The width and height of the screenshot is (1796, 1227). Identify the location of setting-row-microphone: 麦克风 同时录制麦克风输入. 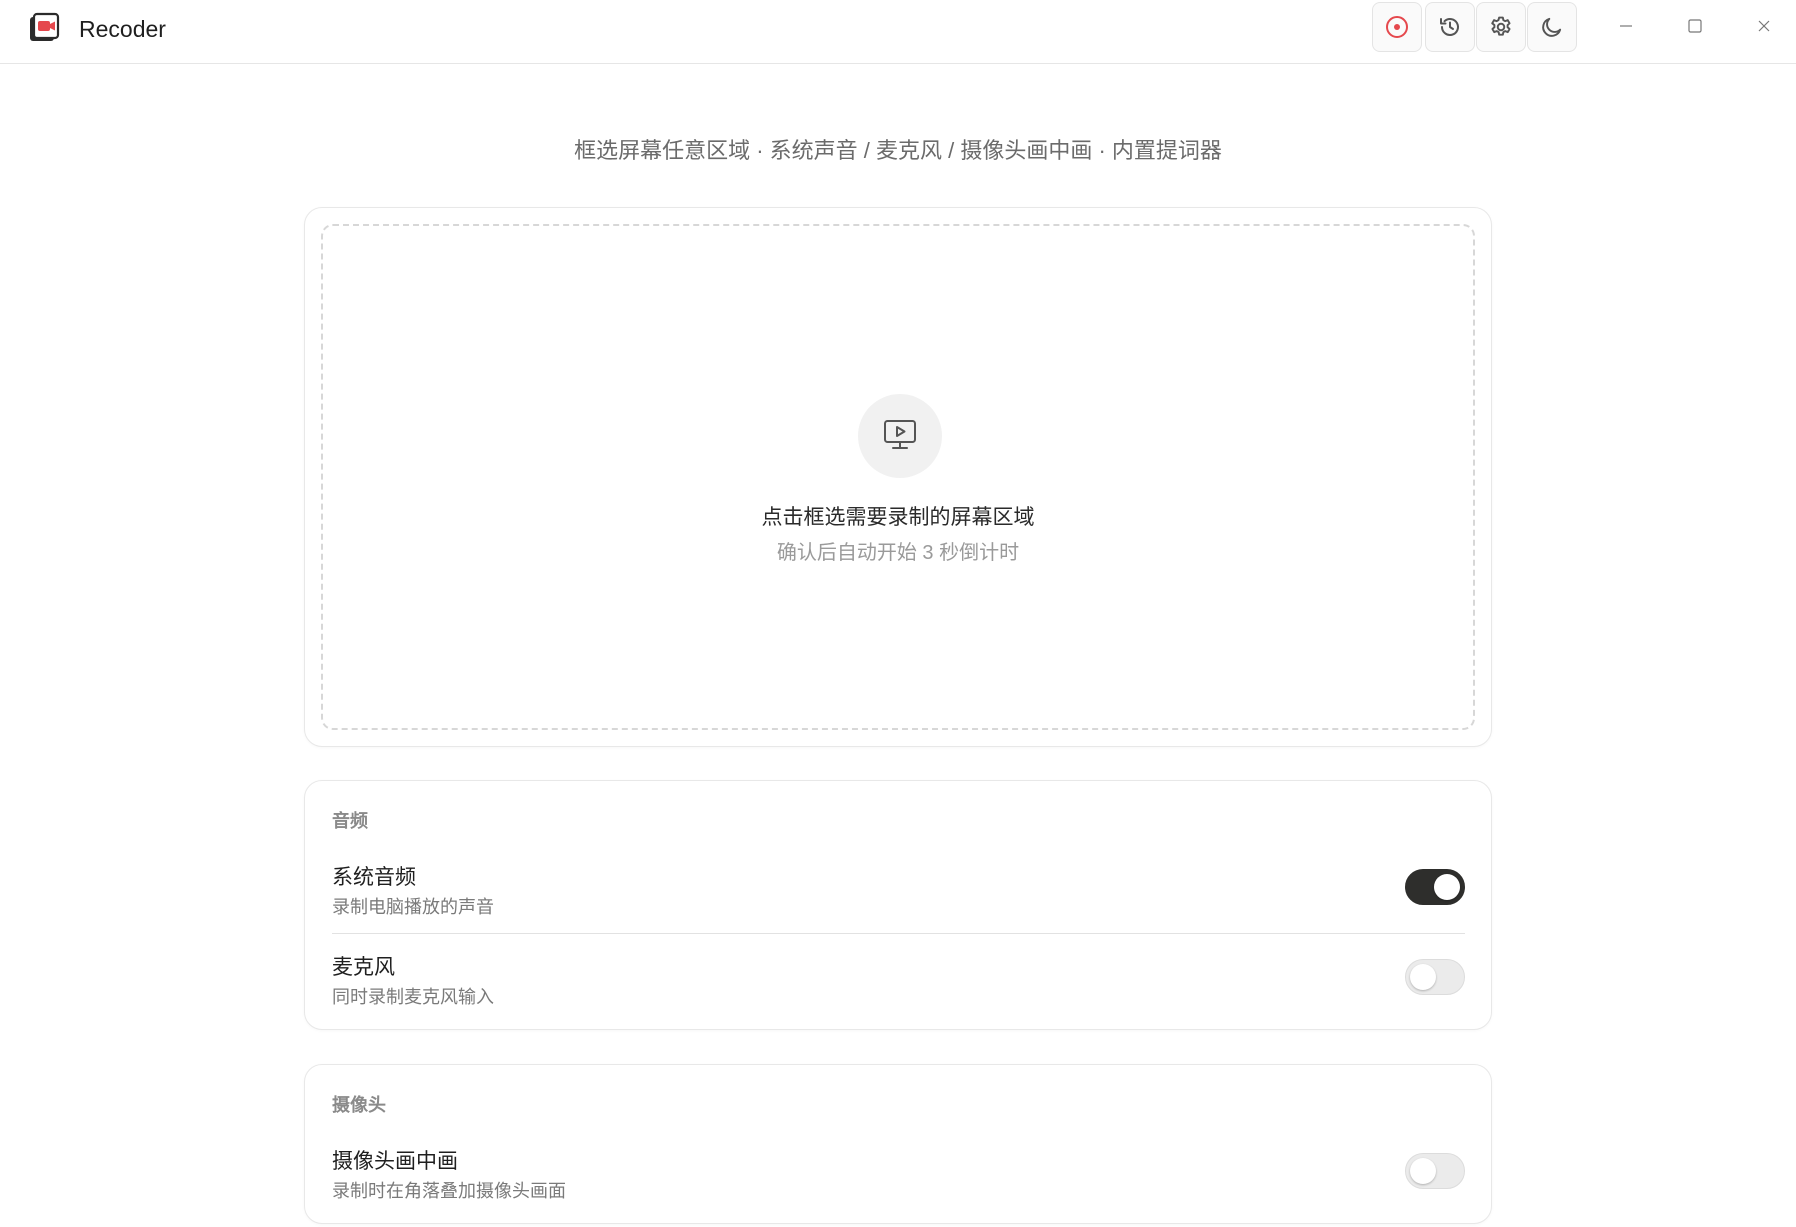
(898, 993).